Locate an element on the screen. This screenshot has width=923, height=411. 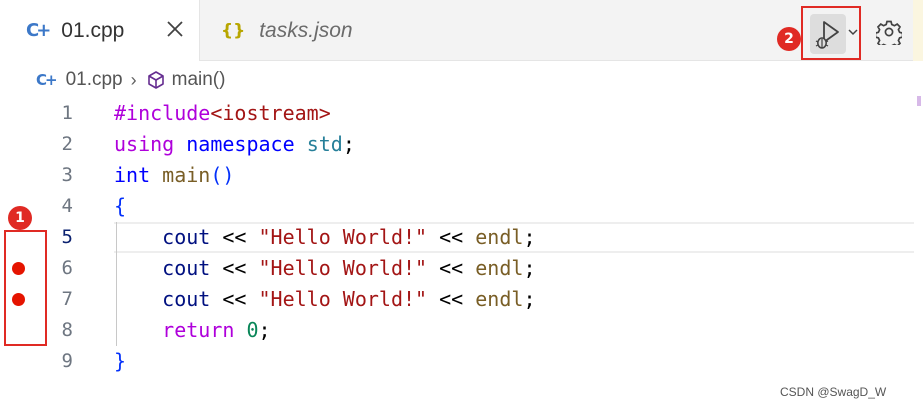
code-token: using is located at coordinates (144, 144).